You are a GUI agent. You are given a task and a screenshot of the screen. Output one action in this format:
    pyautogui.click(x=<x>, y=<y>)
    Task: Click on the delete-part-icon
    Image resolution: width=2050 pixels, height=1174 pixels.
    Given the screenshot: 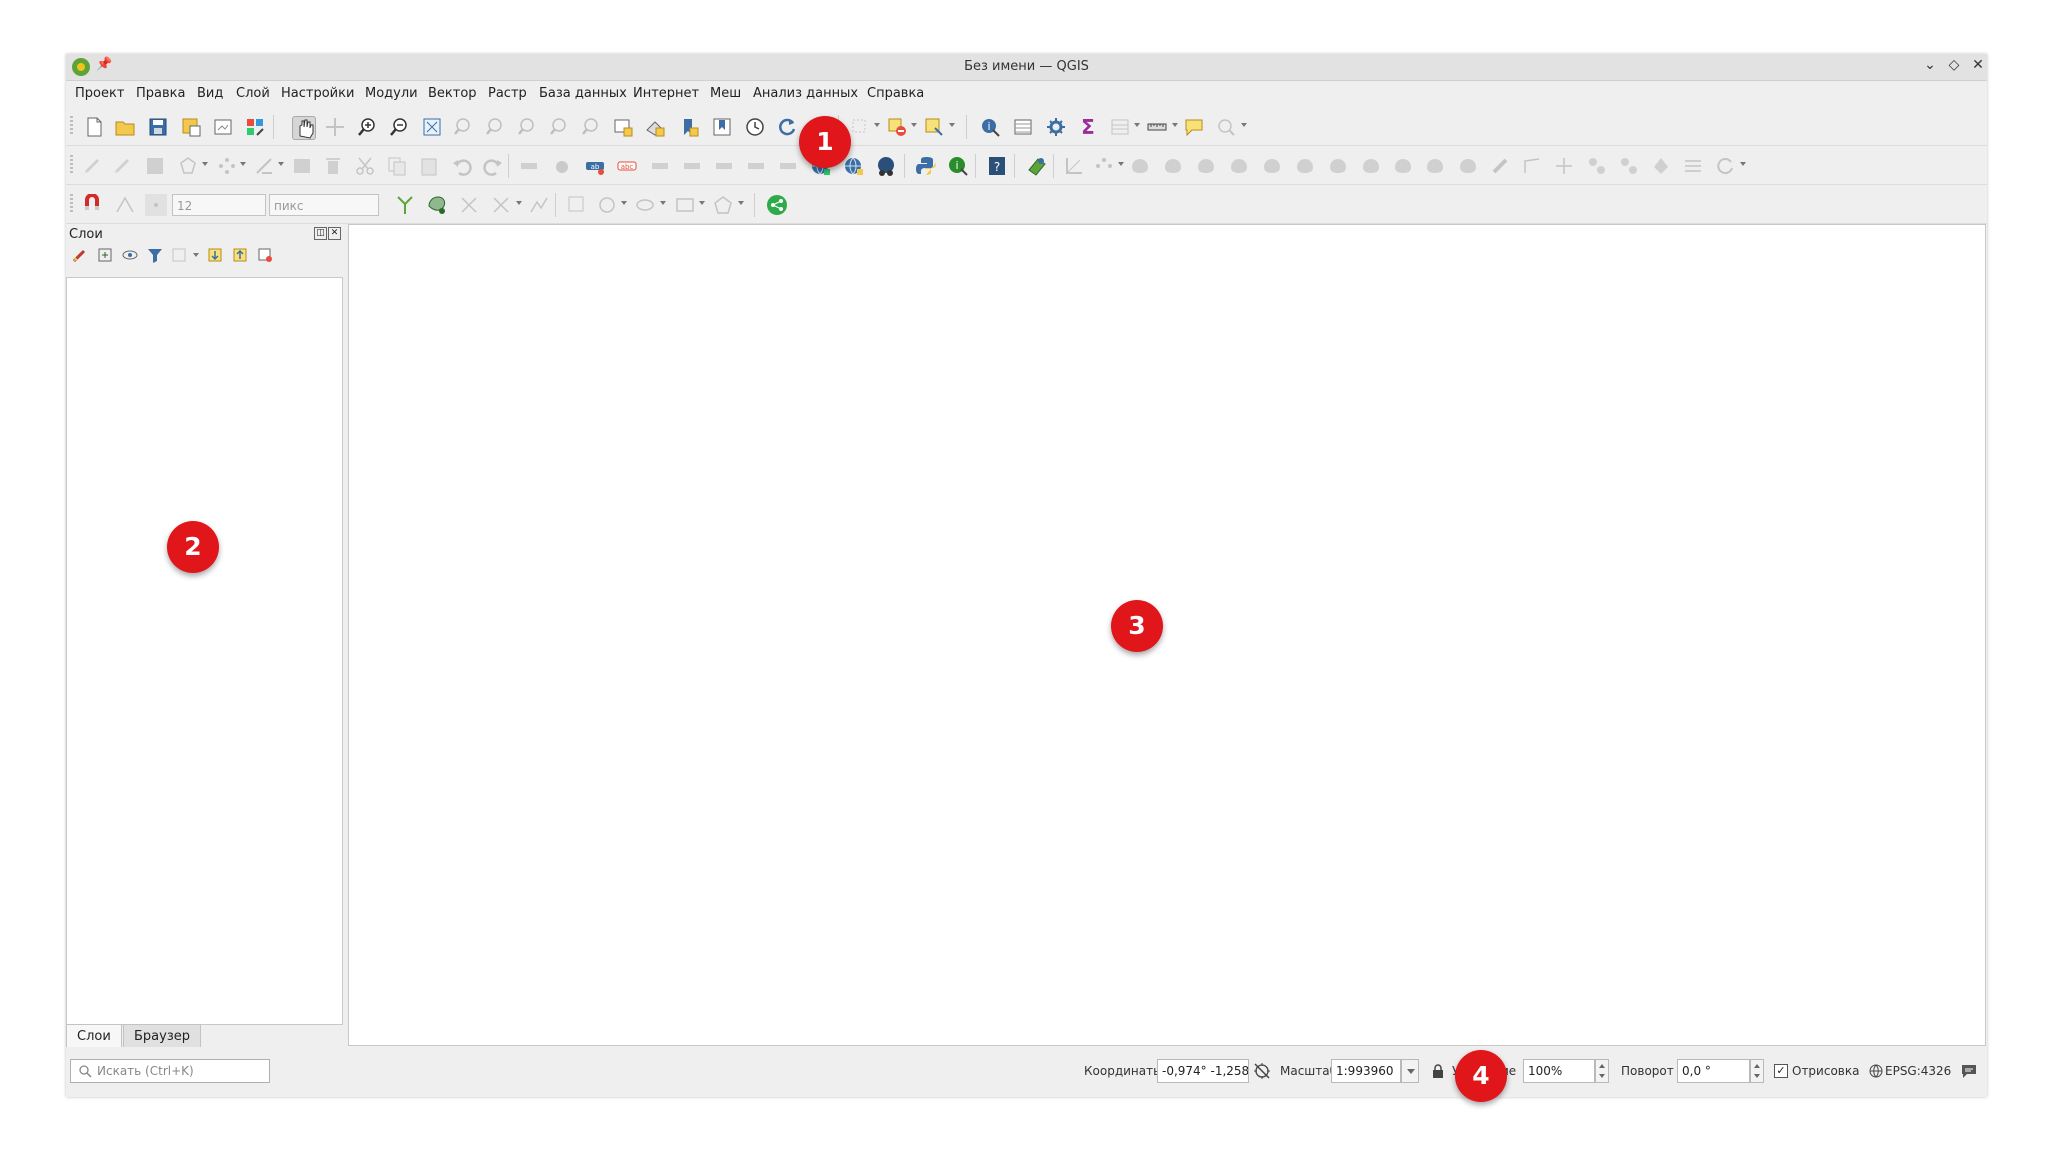 What is the action you would take?
    pyautogui.click(x=1272, y=166)
    